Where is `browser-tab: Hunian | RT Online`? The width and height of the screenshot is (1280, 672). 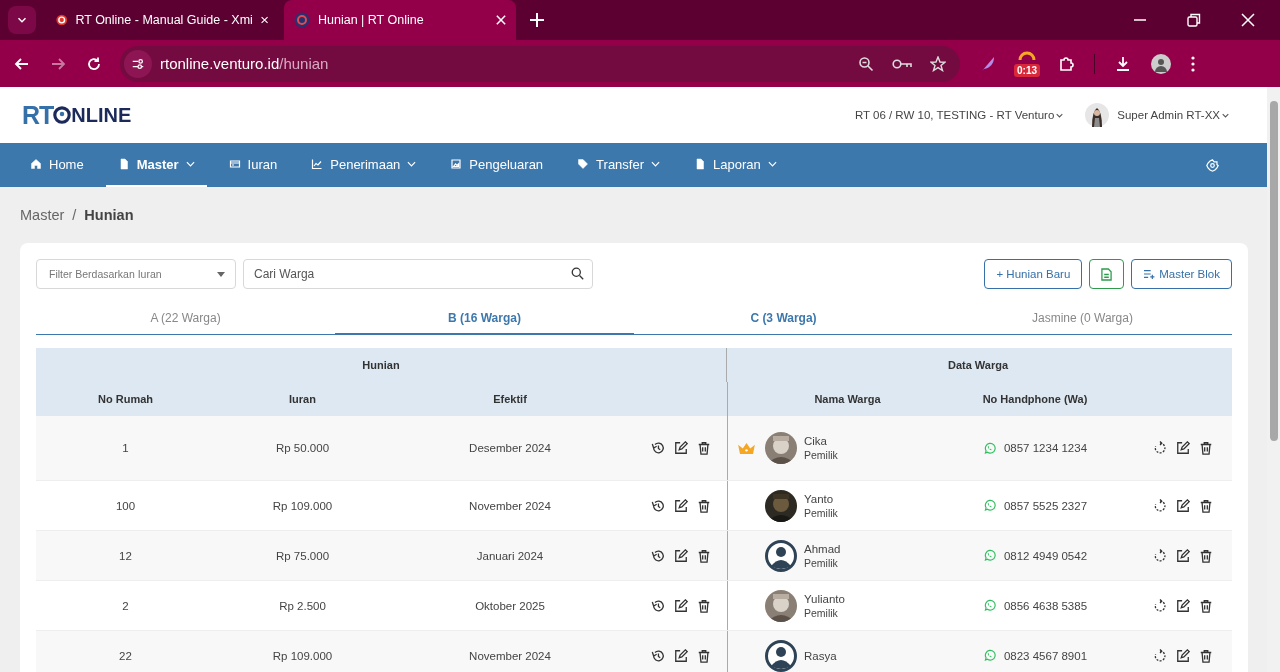
browser-tab: Hunian | RT Online is located at coordinates (400, 20).